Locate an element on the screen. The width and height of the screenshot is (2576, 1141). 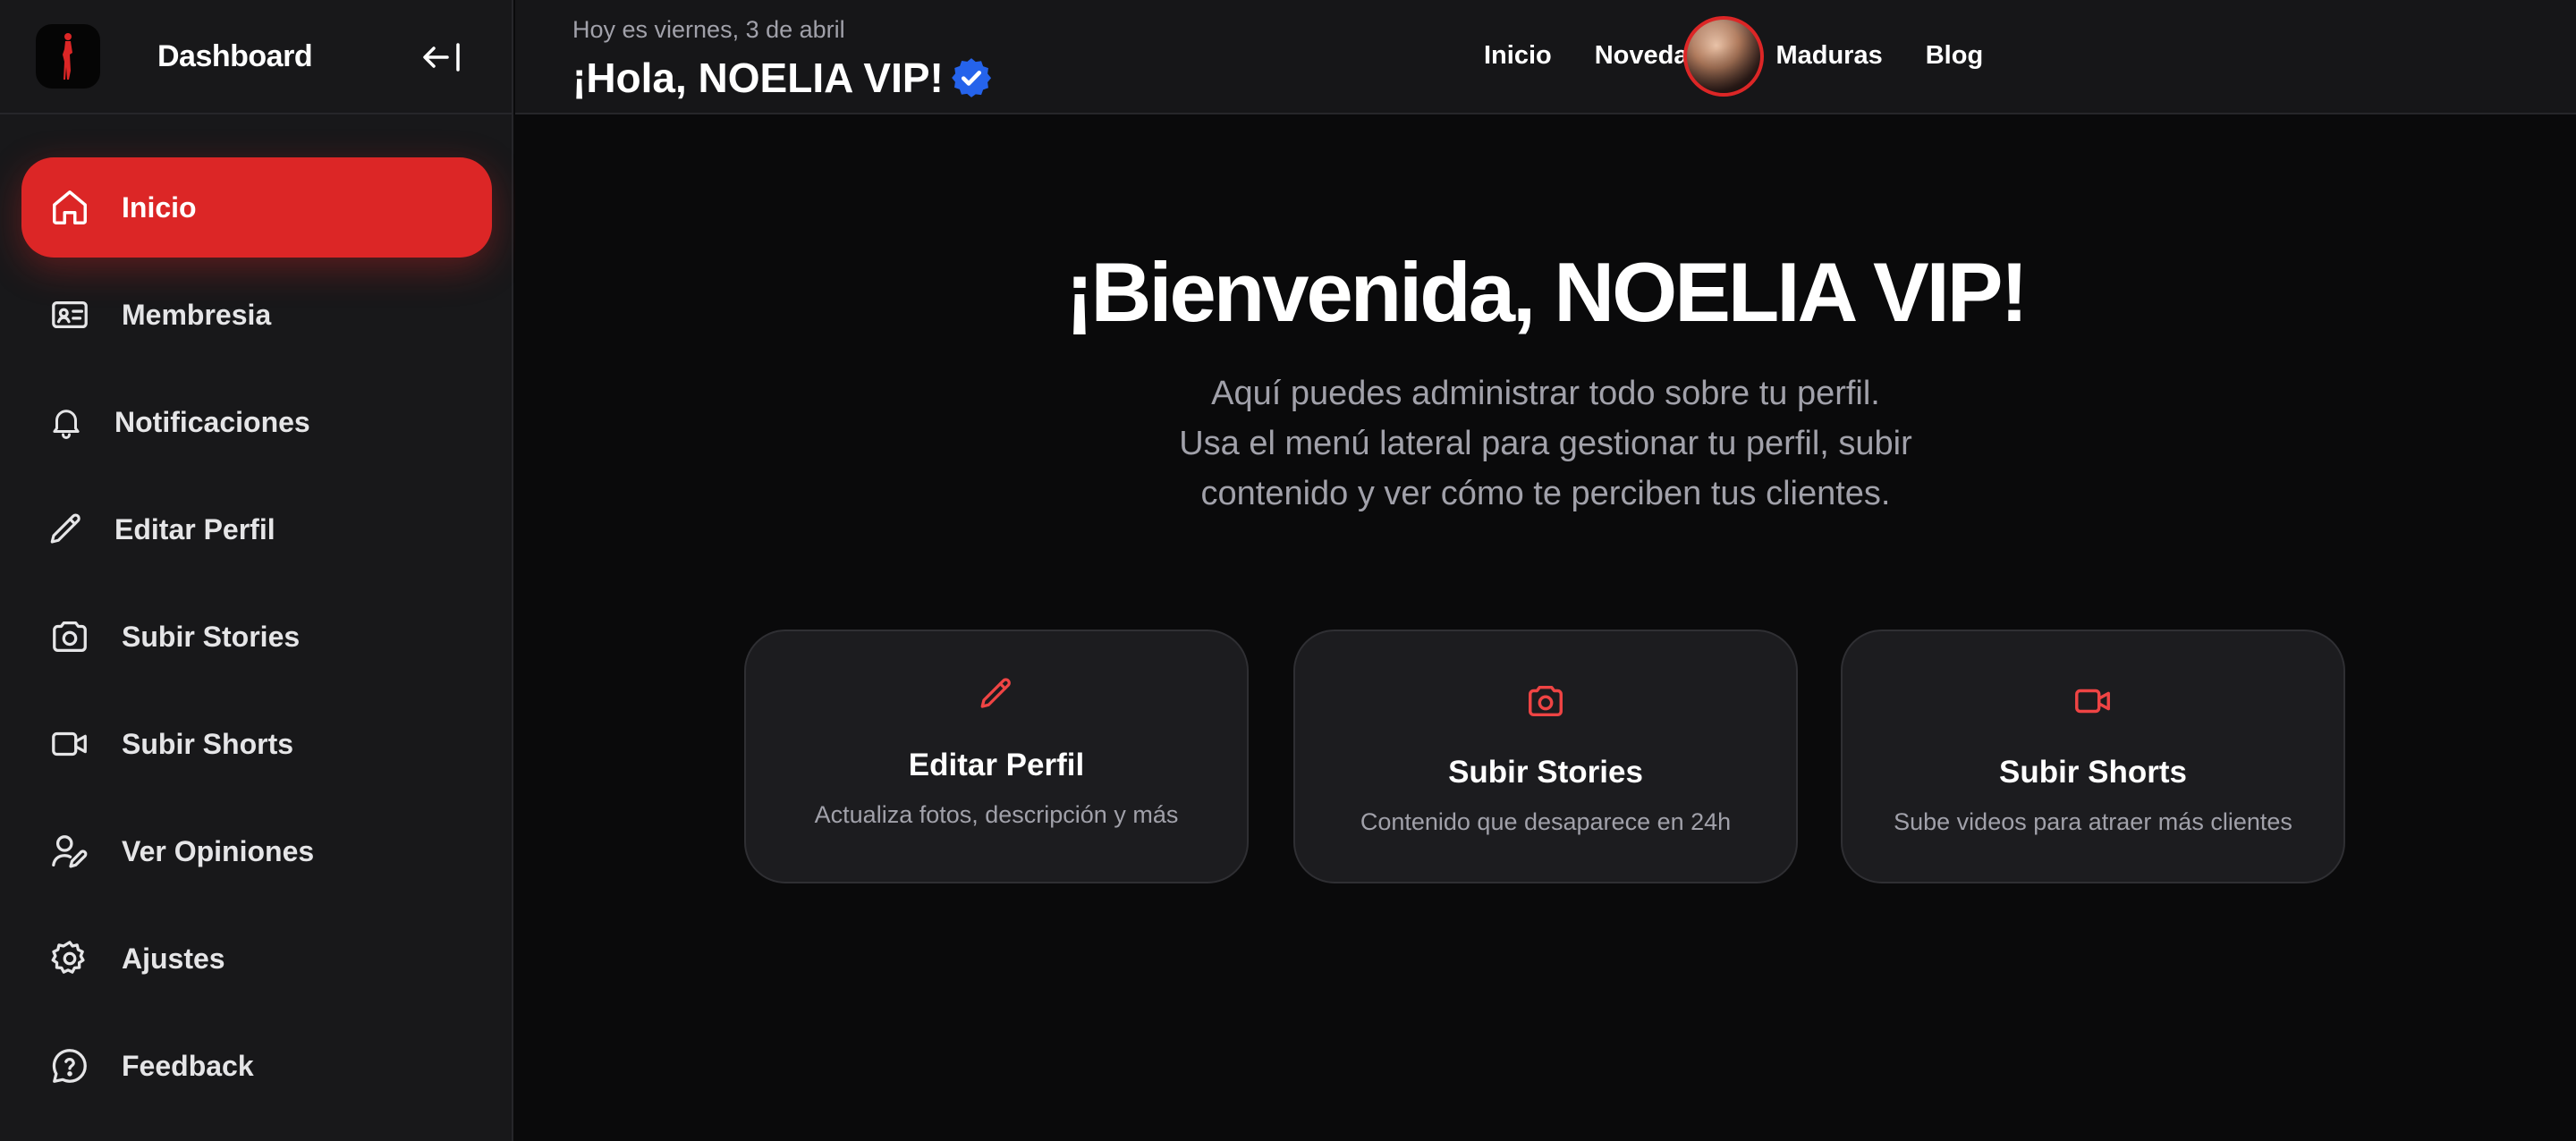
id-card-icon is located at coordinates (69, 314).